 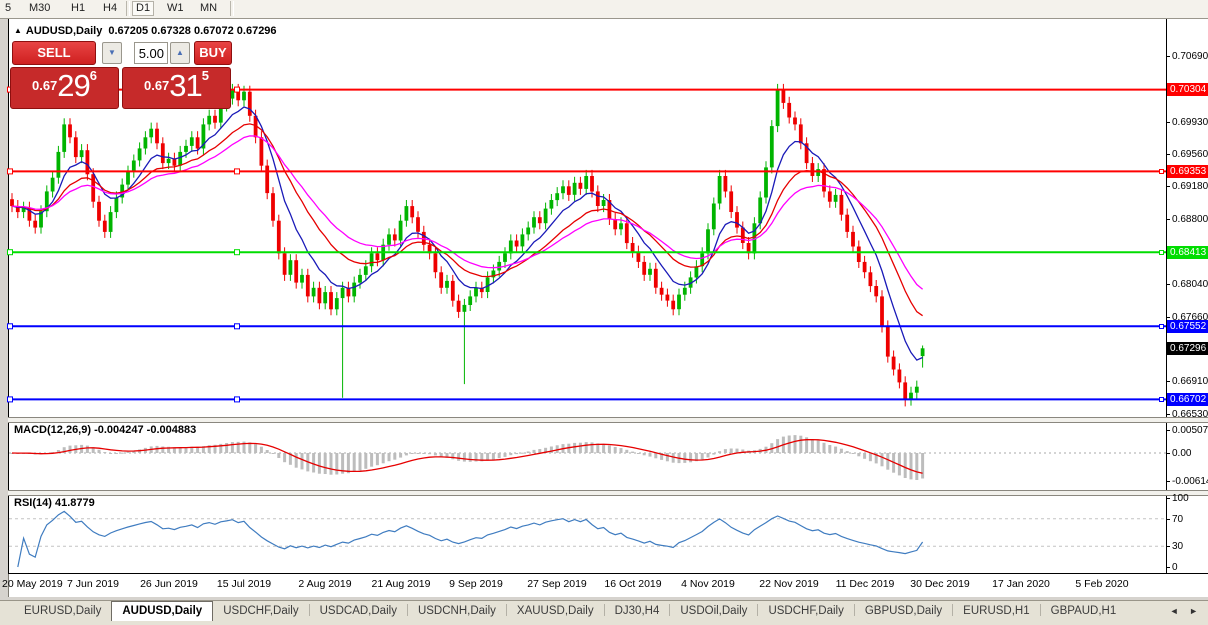 I want to click on volume-input, so click(x=151, y=53).